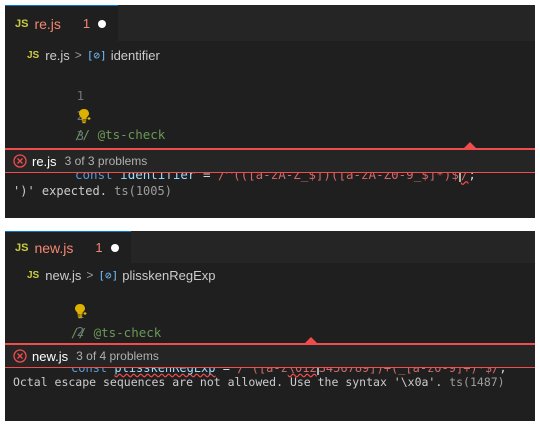 The width and height of the screenshot is (540, 426). Describe the element at coordinates (117, 356) in the screenshot. I see `peek-problem-summary: 3 of 4 problems` at that location.